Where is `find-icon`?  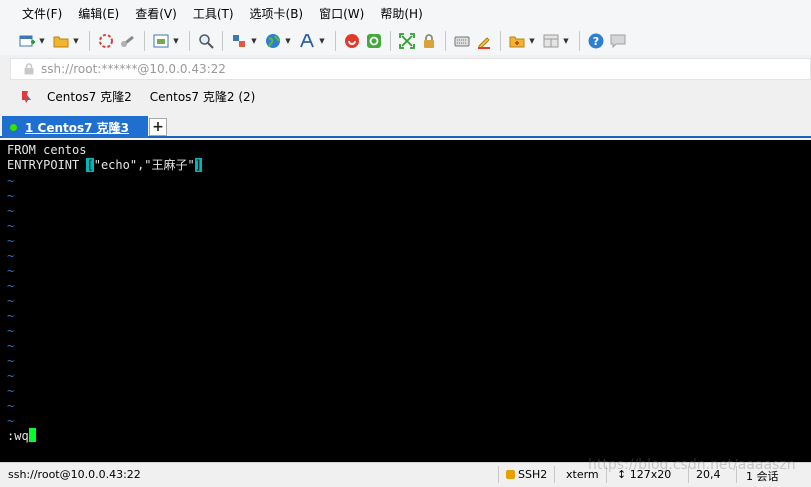
find-icon is located at coordinates (206, 41).